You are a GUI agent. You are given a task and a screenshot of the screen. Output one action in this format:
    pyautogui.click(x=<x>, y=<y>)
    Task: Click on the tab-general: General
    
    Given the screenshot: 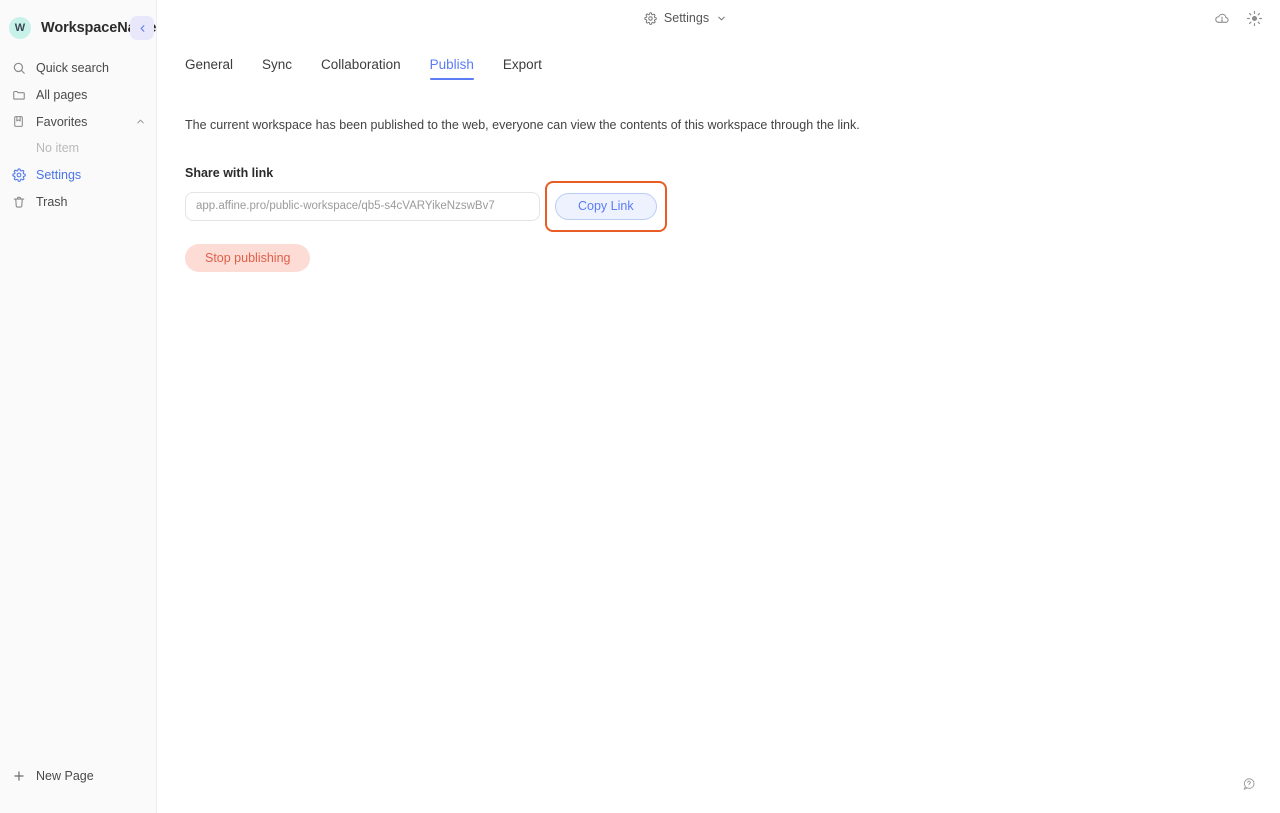 What is the action you would take?
    pyautogui.click(x=209, y=68)
    